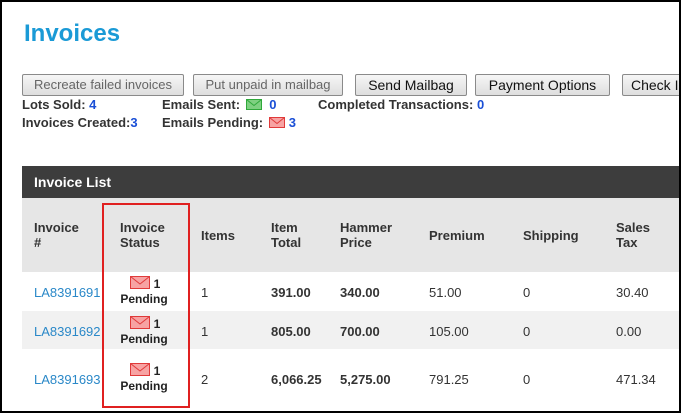 The height and width of the screenshot is (413, 681). I want to click on premium: 51.00, so click(445, 292).